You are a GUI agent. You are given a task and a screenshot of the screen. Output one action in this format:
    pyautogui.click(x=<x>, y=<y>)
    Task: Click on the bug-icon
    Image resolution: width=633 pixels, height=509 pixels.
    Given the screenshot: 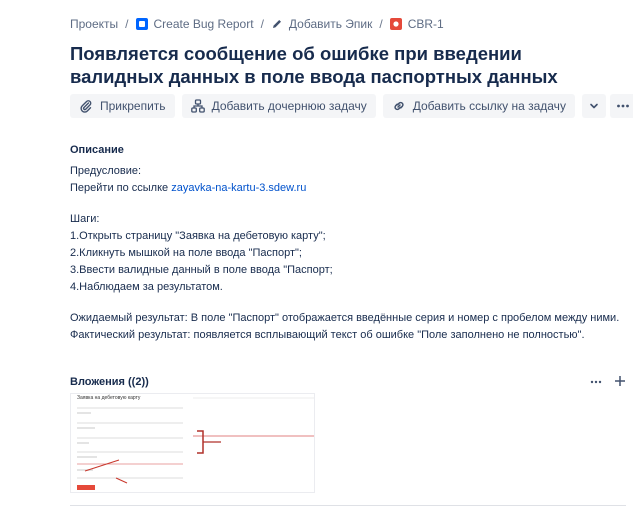 What is the action you would take?
    pyautogui.click(x=395, y=24)
    